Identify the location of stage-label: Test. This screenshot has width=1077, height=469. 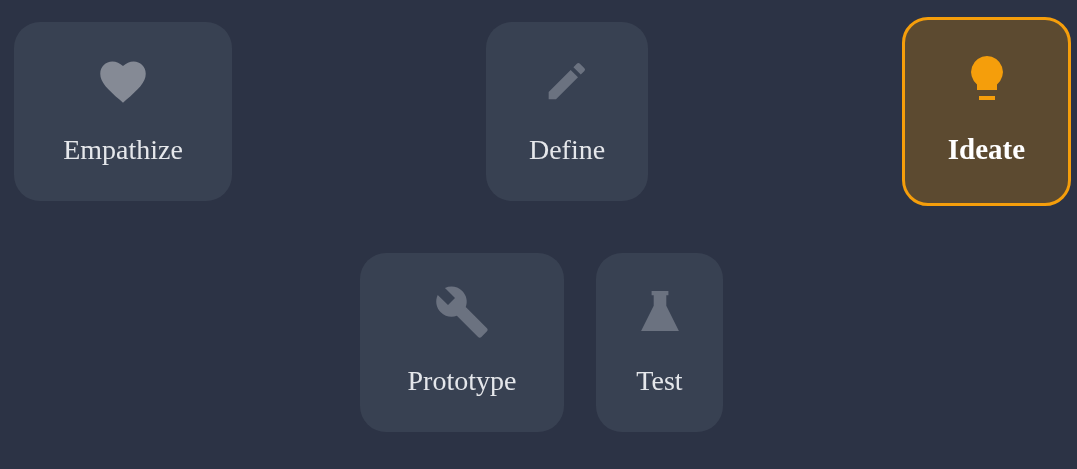
(659, 380).